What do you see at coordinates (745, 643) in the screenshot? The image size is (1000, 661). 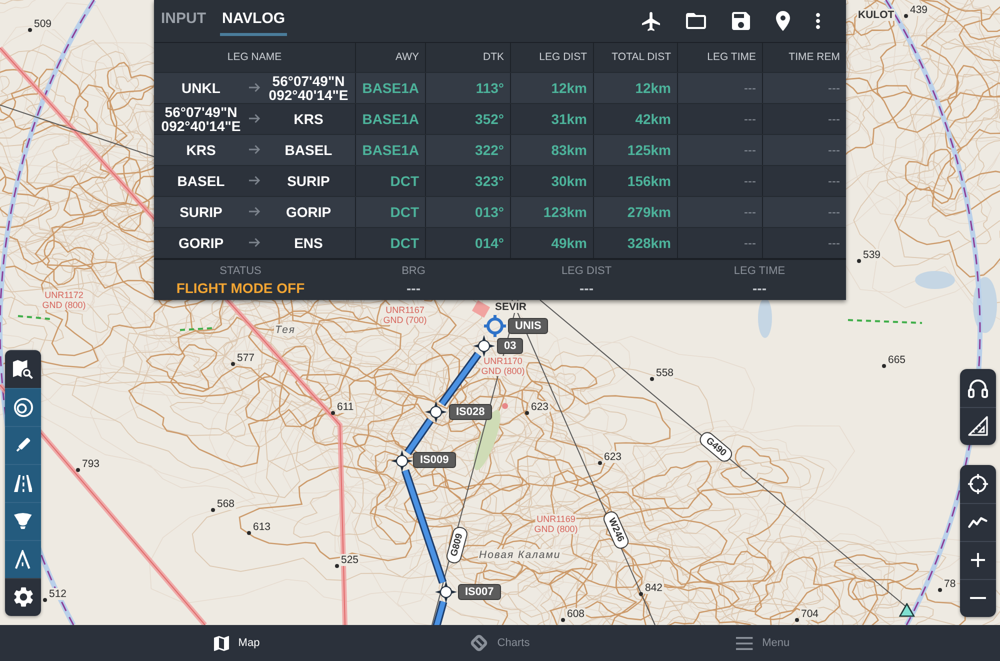 I see `menu-icon` at bounding box center [745, 643].